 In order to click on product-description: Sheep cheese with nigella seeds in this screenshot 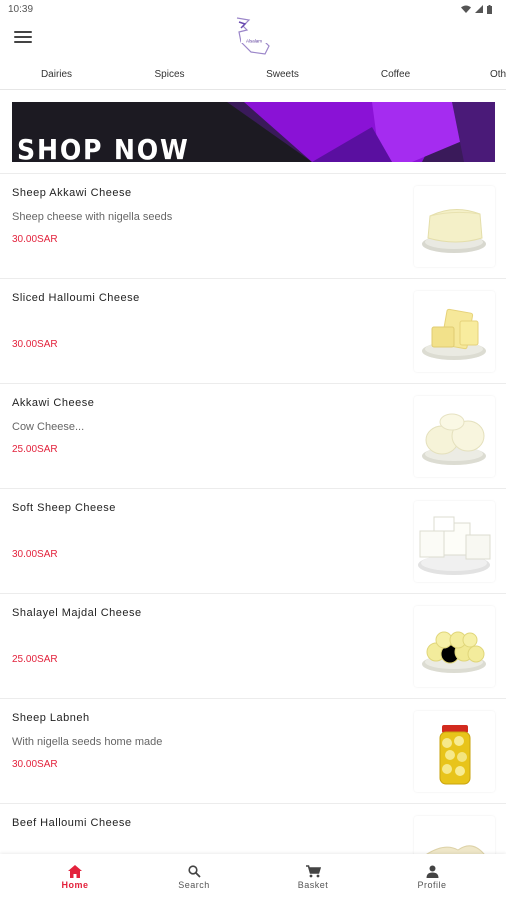, I will do `click(92, 217)`.